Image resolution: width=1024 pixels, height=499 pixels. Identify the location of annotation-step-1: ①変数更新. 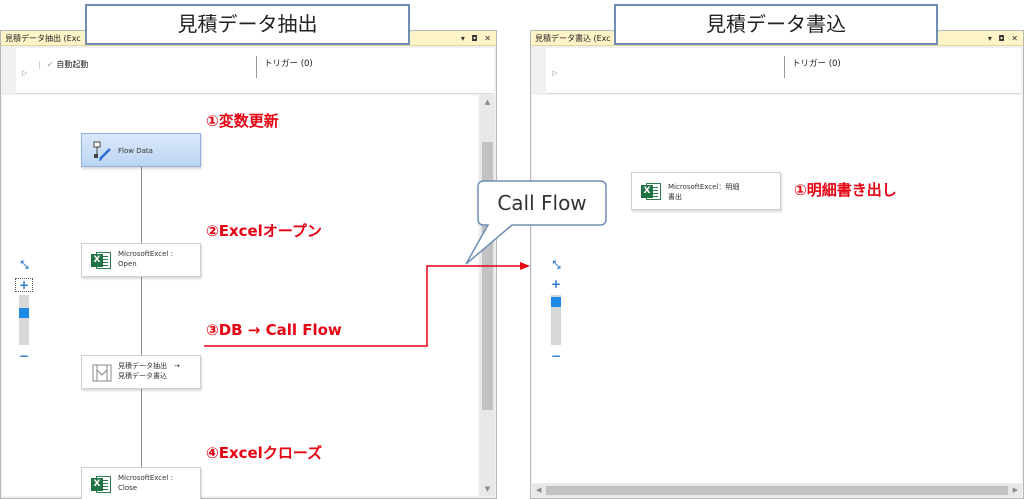
(242, 121).